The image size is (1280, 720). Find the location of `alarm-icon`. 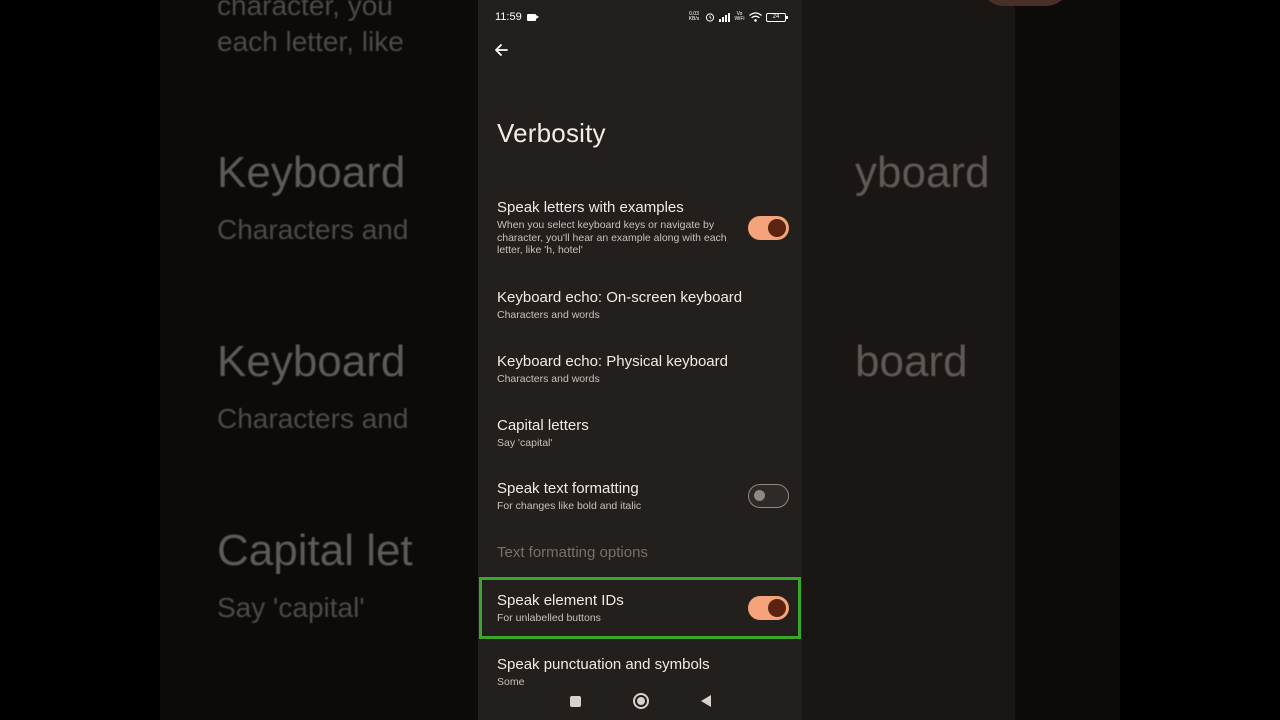

alarm-icon is located at coordinates (710, 17).